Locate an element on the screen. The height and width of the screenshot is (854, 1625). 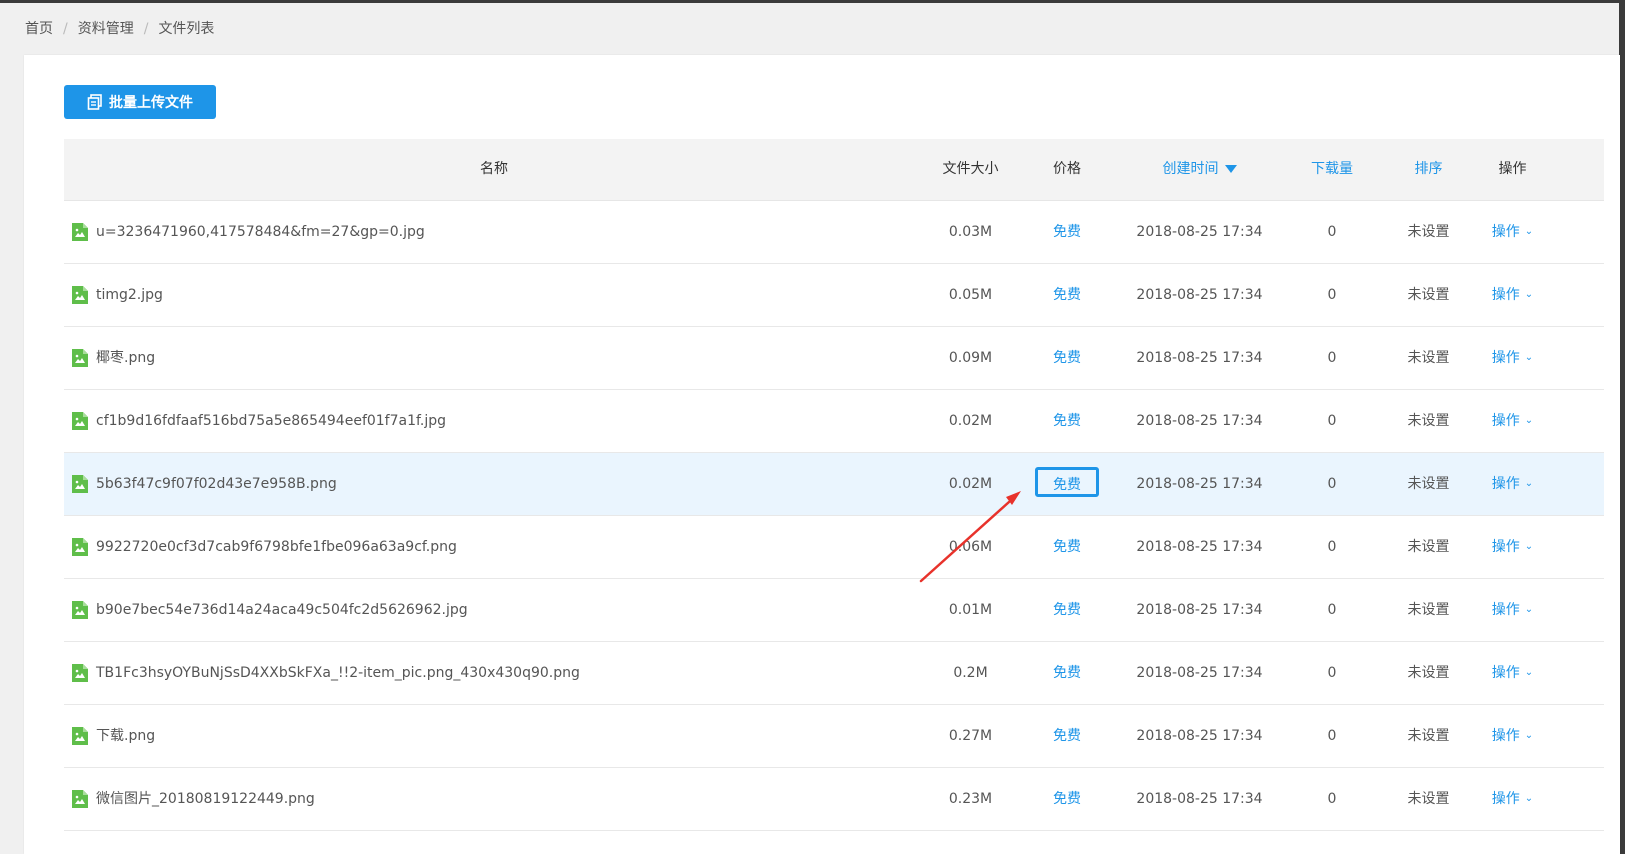
file-name-cell: u=3236471960,417578484&fm=27&gp=0.jpg is located at coordinates (248, 232).